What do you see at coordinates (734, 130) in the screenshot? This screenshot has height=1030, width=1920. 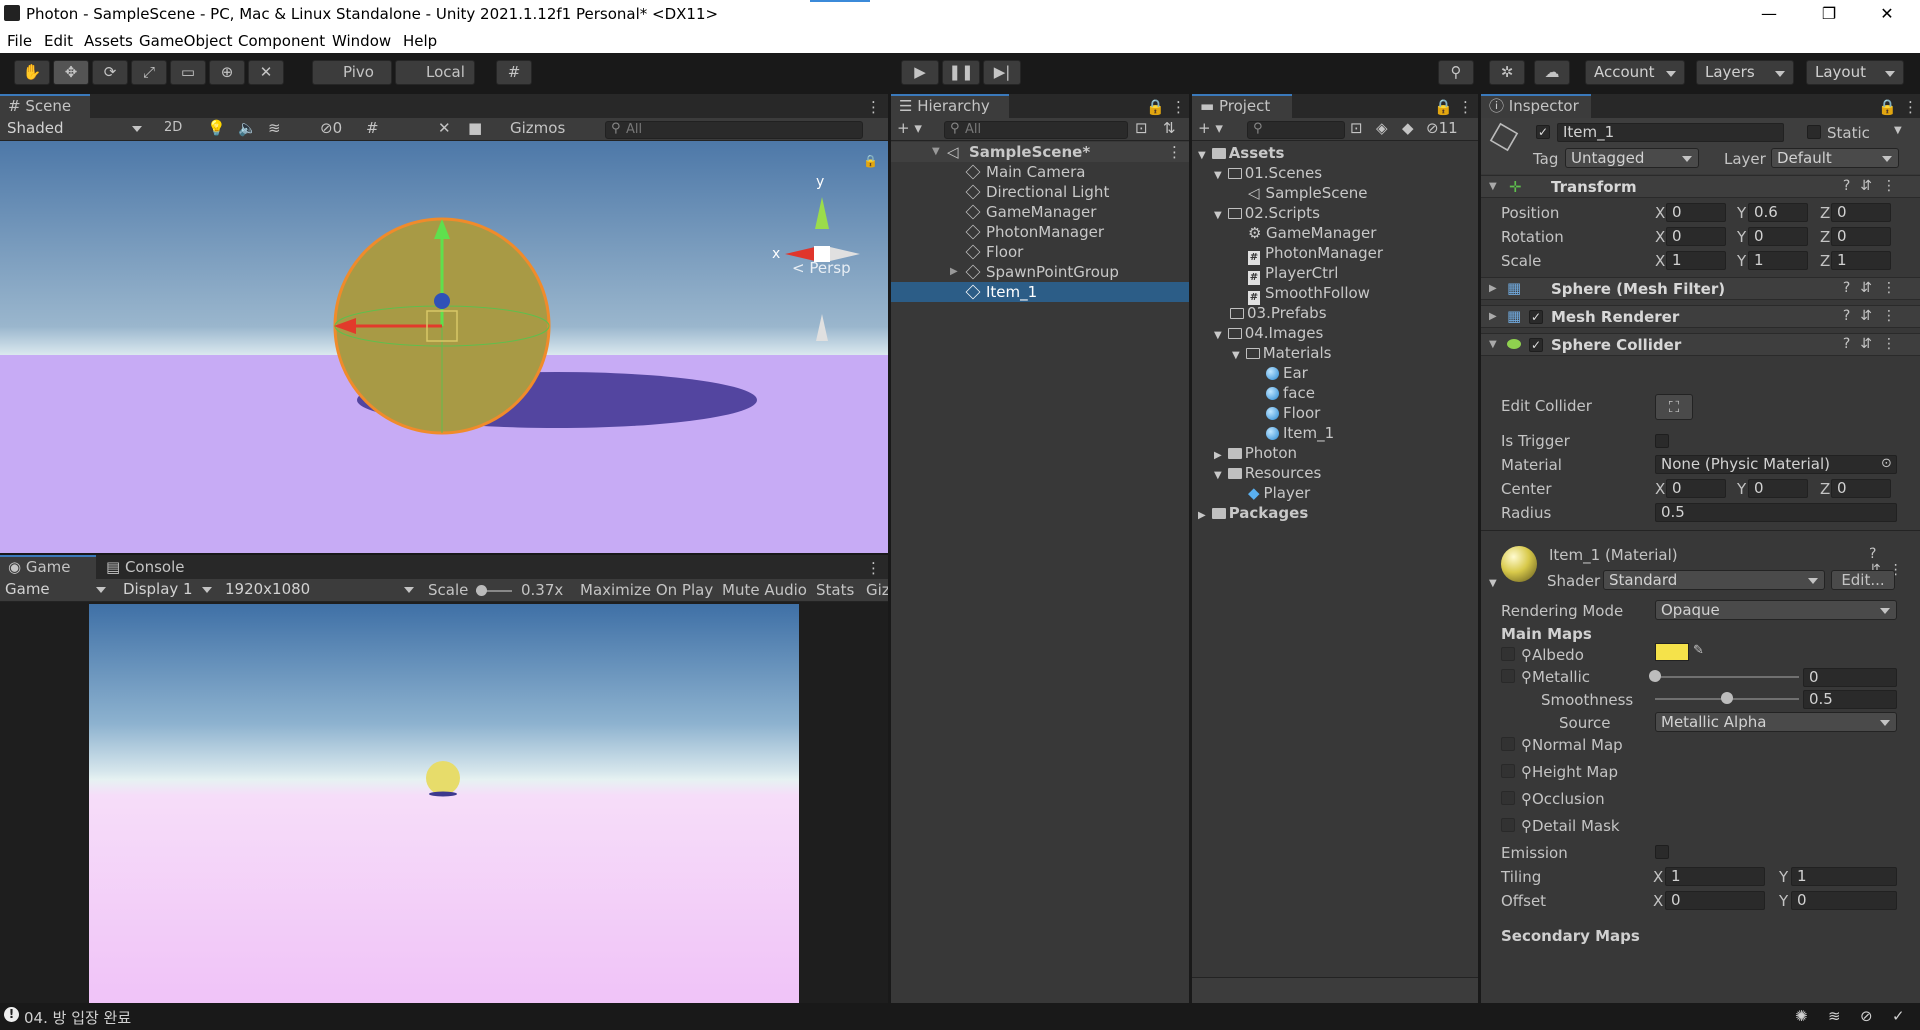 I see `scene-search-input: All` at bounding box center [734, 130].